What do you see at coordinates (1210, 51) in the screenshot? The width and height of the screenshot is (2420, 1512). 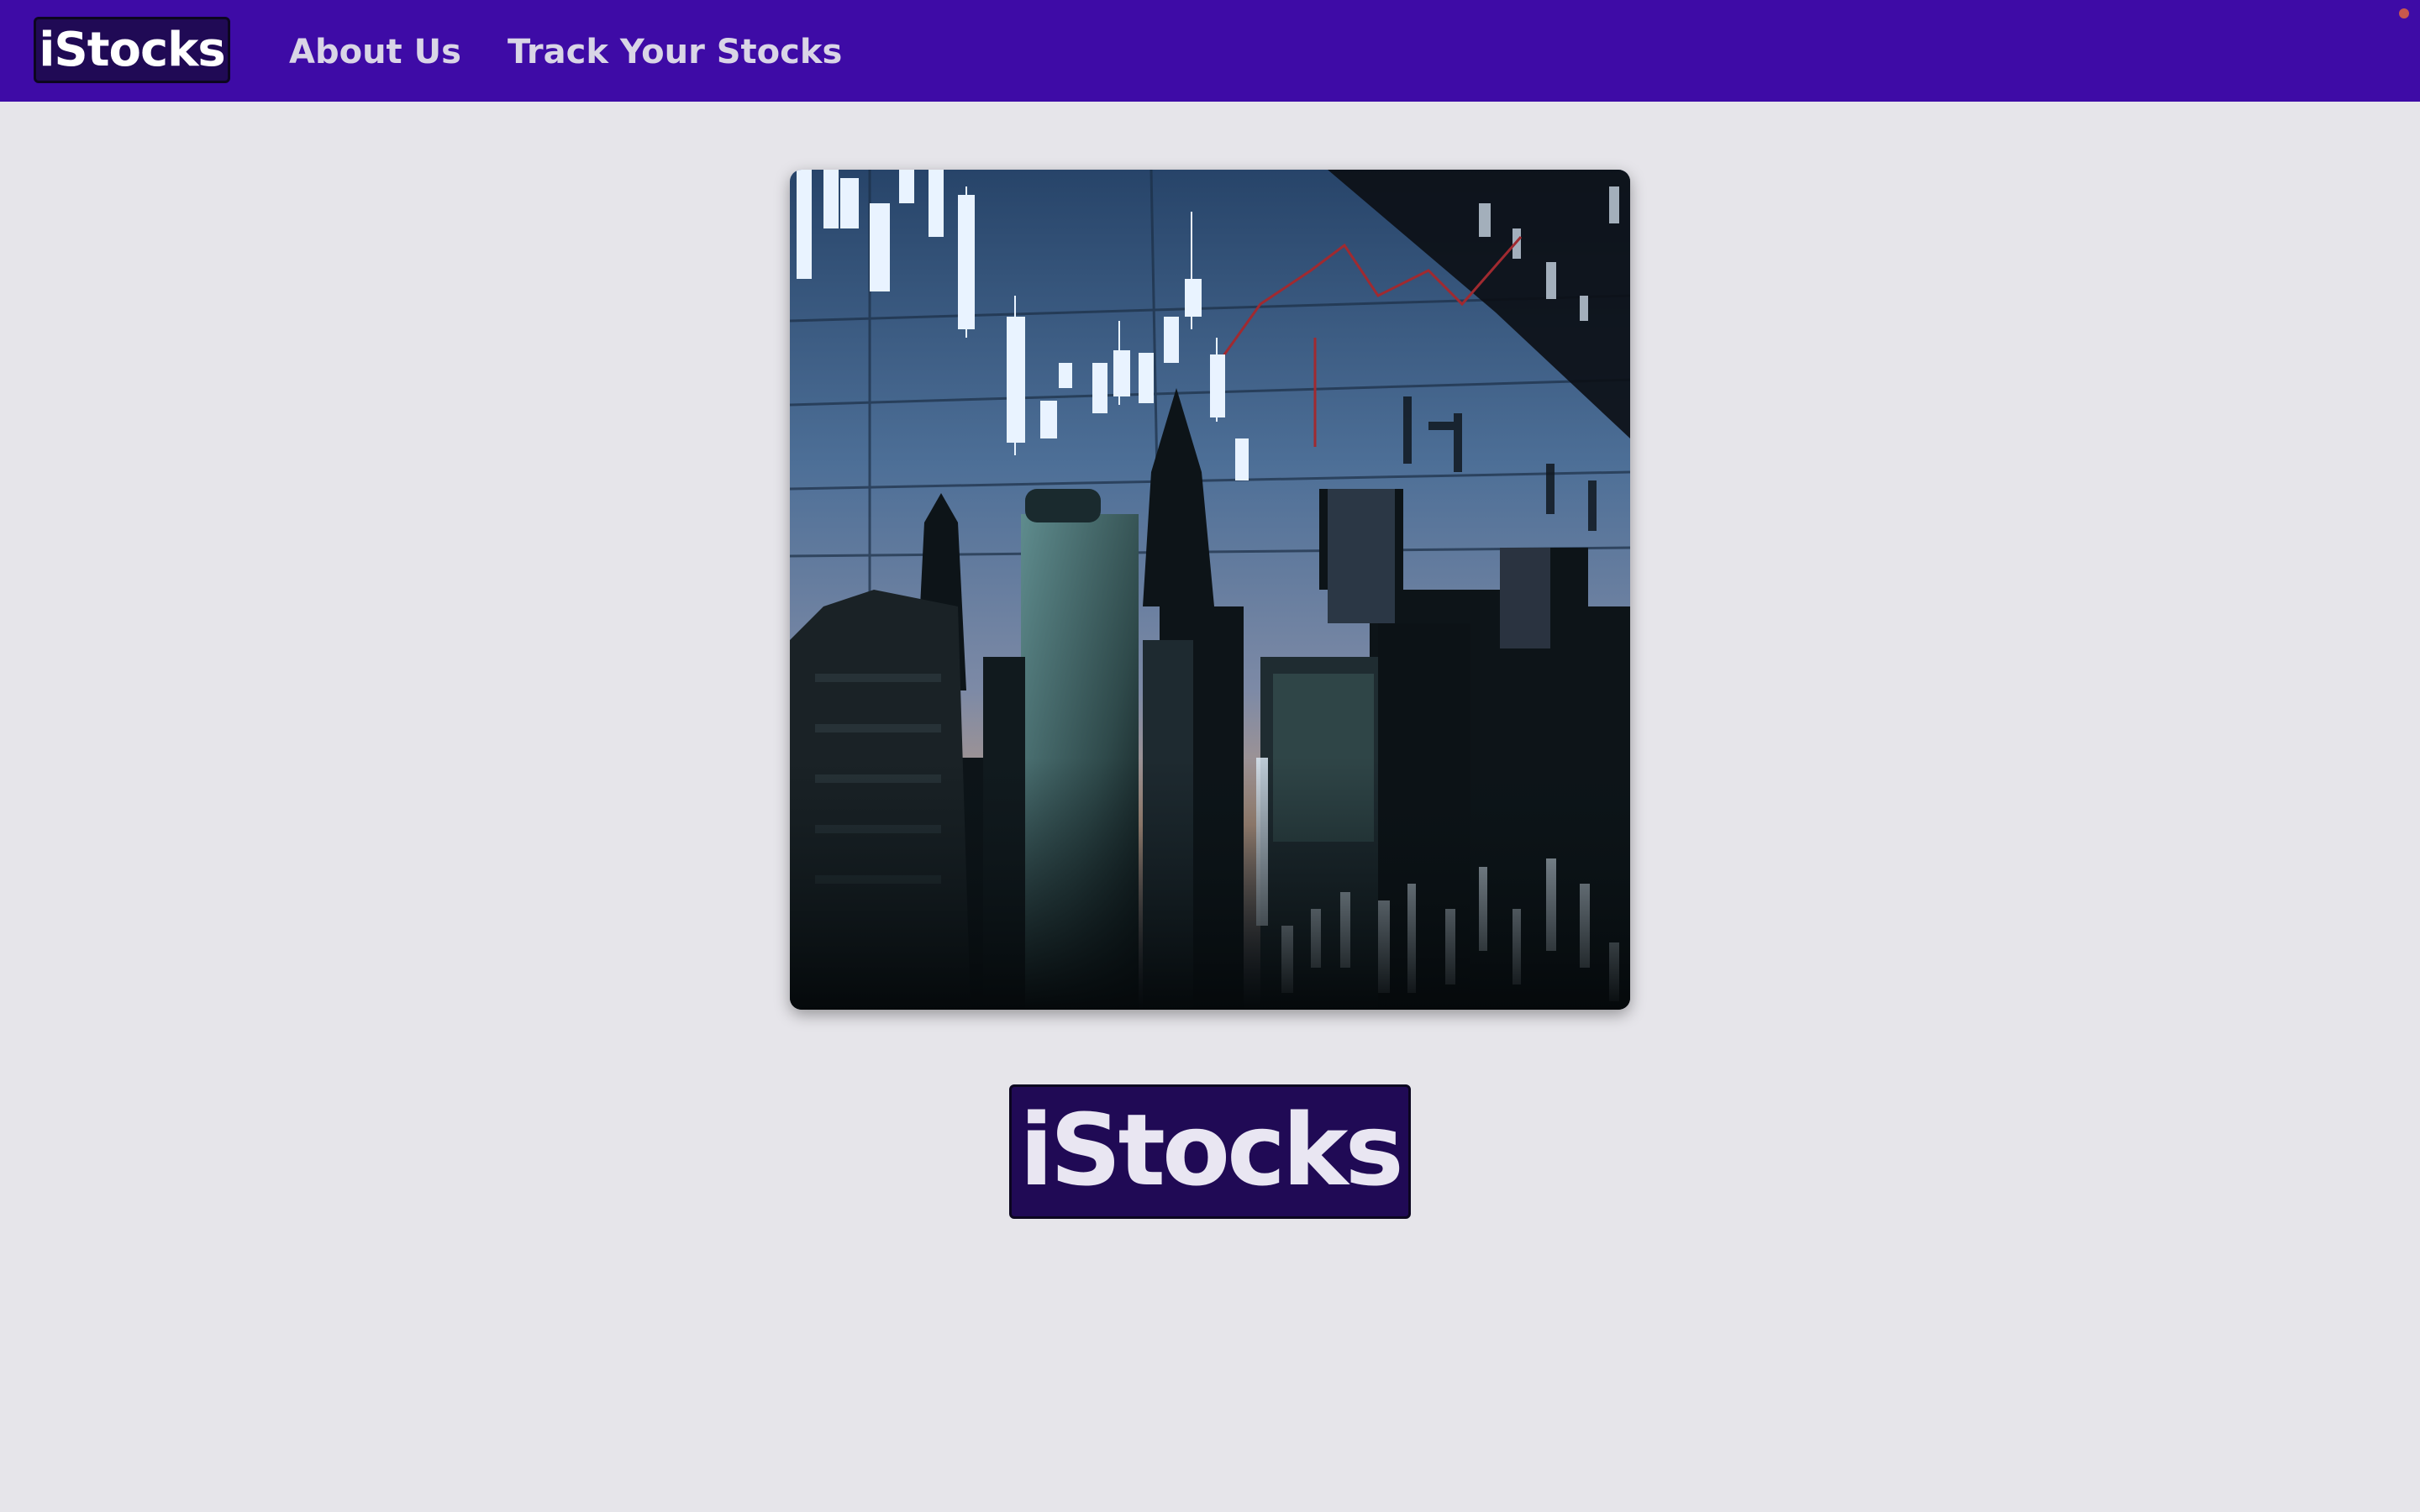 I see `top-navbar: iStocks About Us Track Your Stocks` at bounding box center [1210, 51].